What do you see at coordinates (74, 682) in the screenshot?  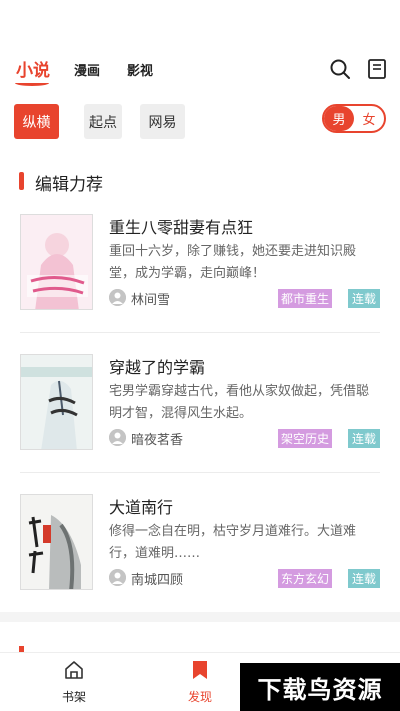 I see `nav-bookshelf: 书架` at bounding box center [74, 682].